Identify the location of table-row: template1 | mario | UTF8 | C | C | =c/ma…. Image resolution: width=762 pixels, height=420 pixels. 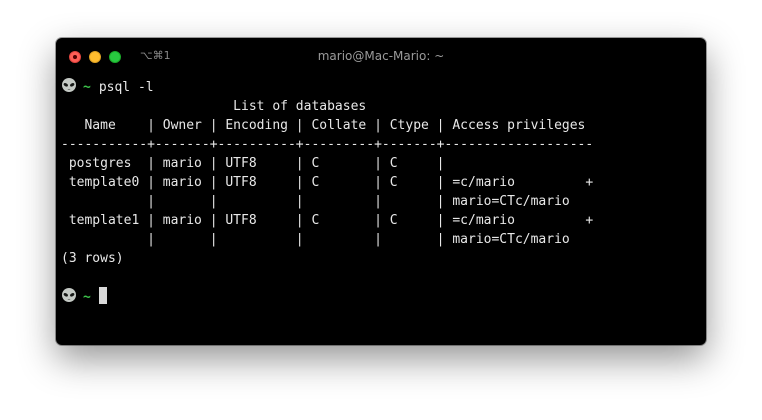
(327, 220).